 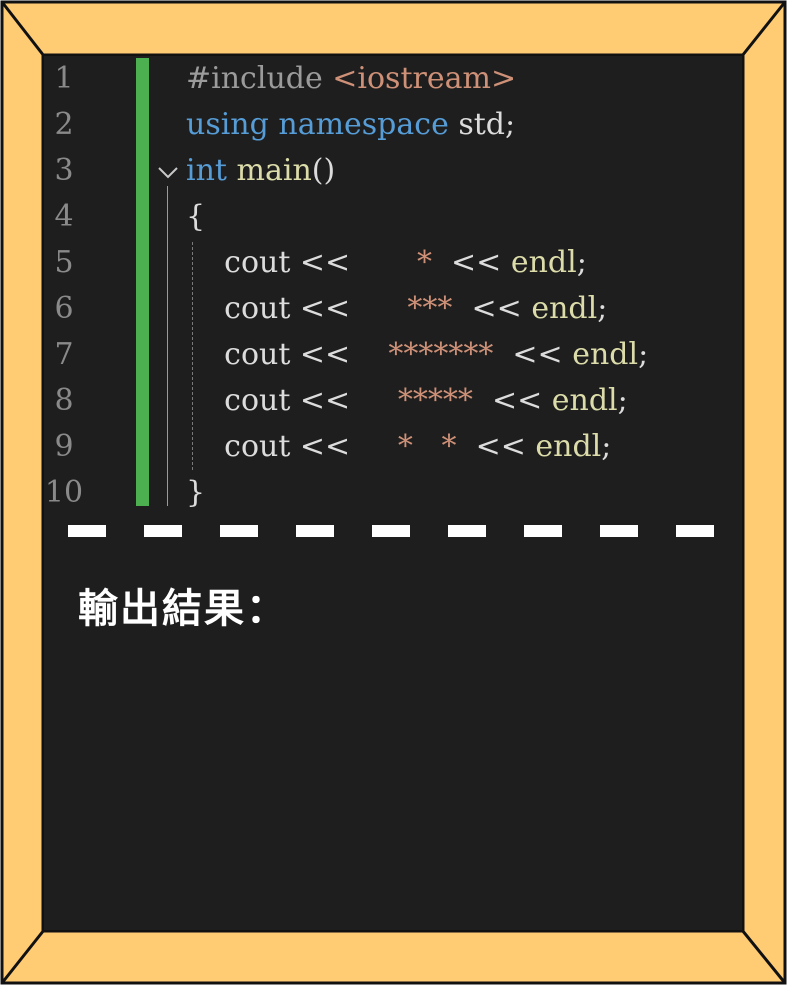 I want to click on code-line: 8 cout << ***** << endl;, so click(x=393, y=401).